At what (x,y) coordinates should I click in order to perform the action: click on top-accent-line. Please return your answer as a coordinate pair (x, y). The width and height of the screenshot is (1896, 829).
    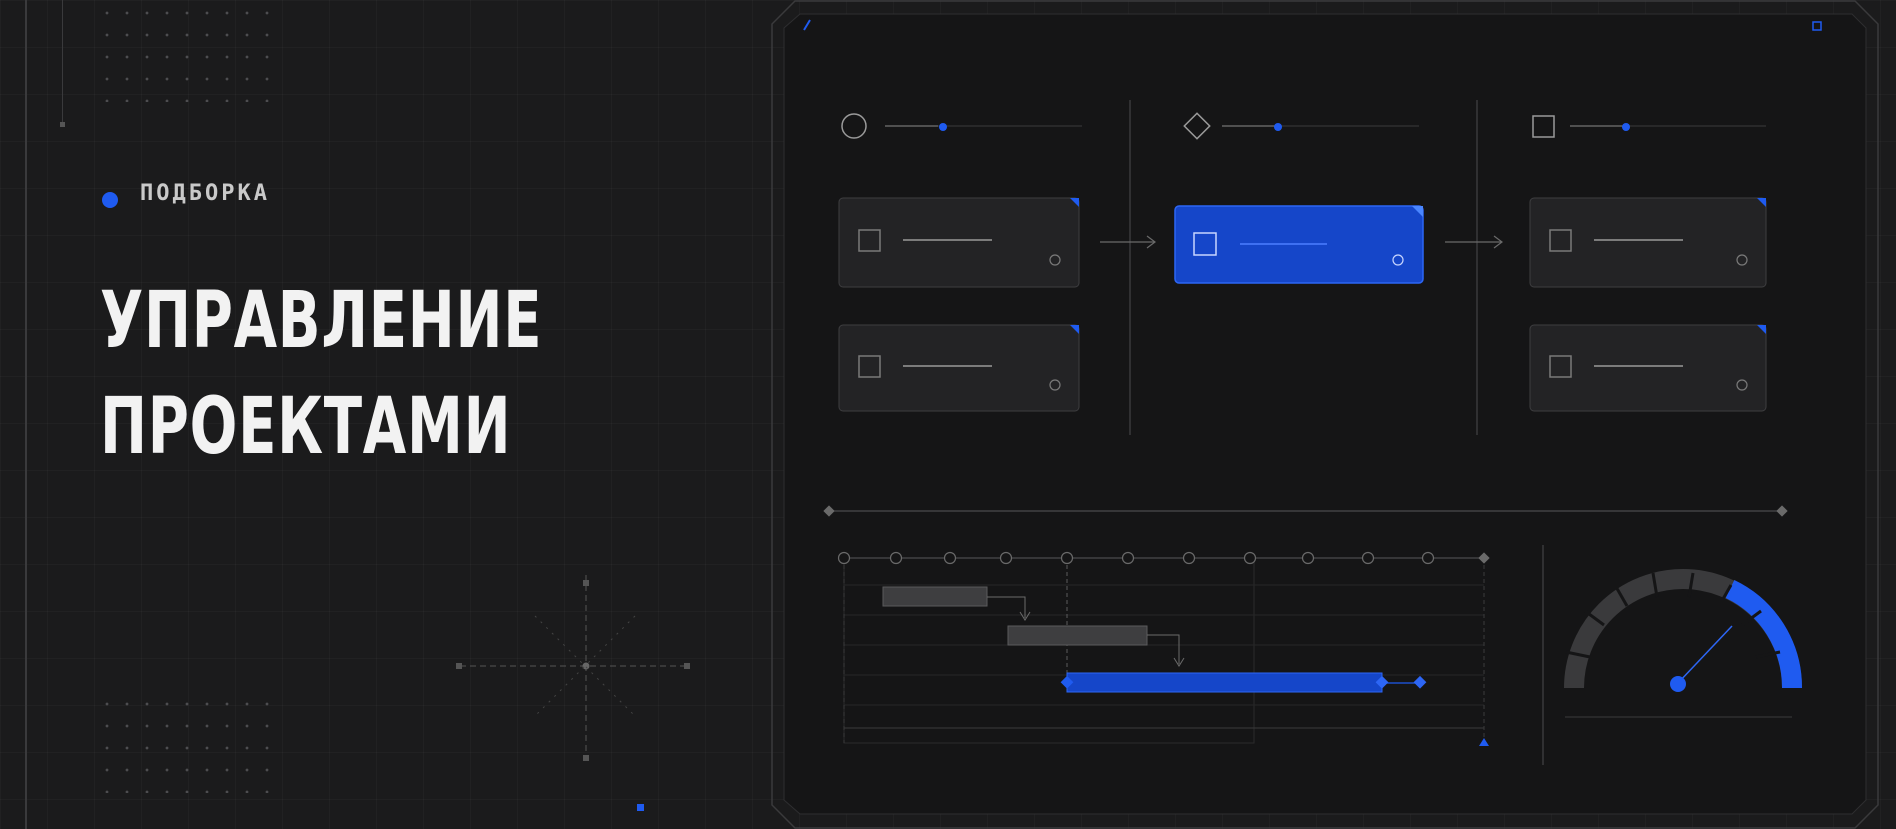
    Looking at the image, I should click on (62, 62).